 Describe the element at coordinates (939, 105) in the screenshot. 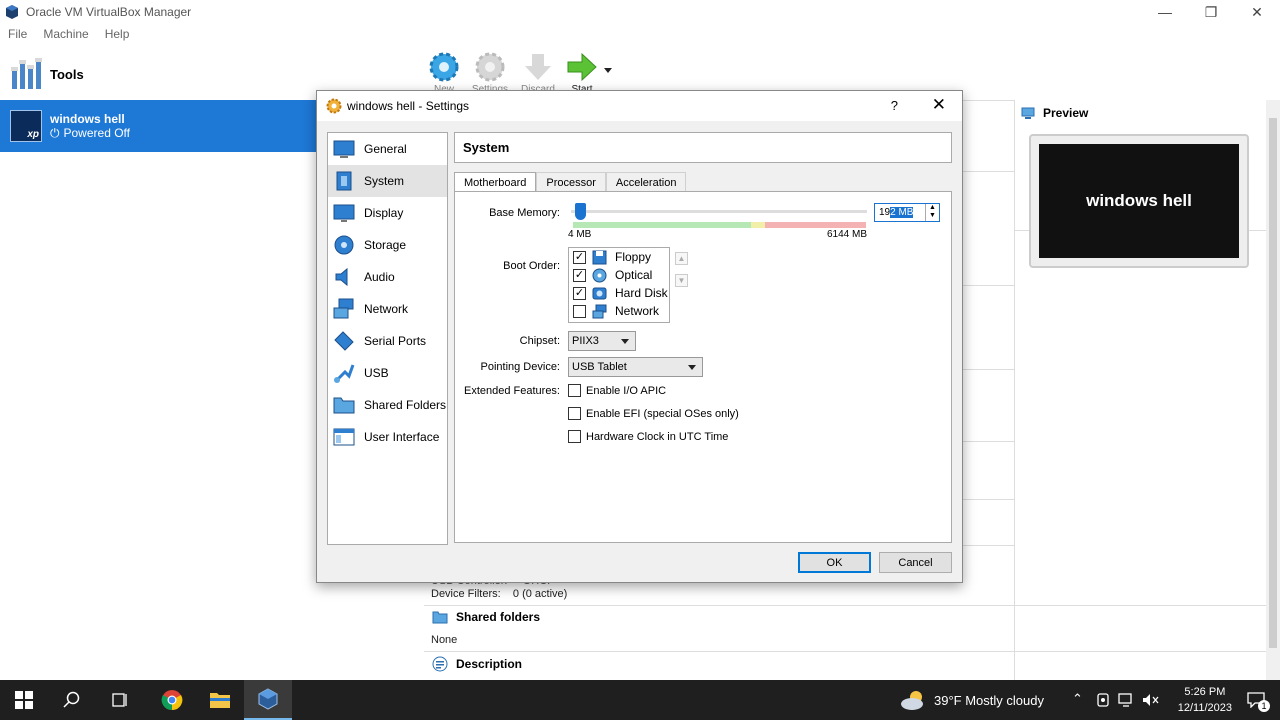

I see `close-dialog-button: ✕` at that location.